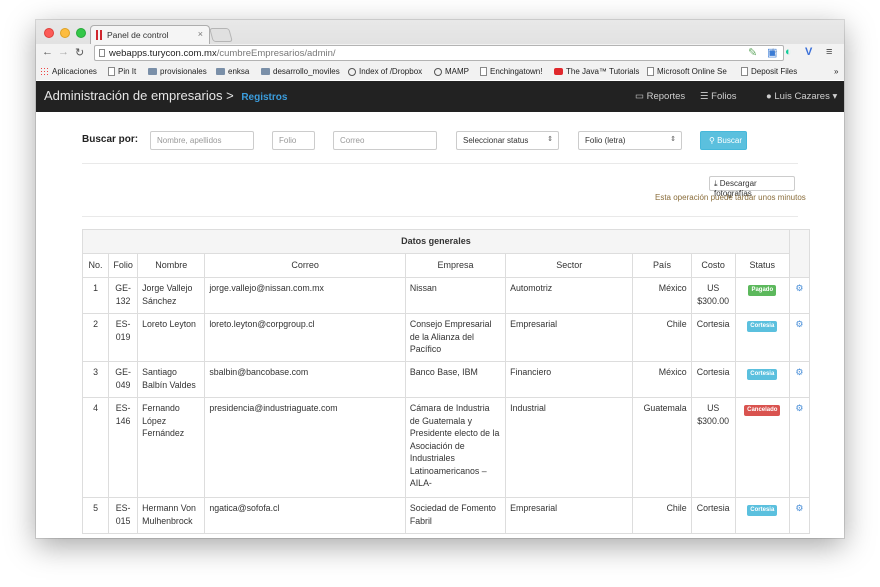 This screenshot has width=880, height=587. I want to click on globe-icon, so click(438, 71).